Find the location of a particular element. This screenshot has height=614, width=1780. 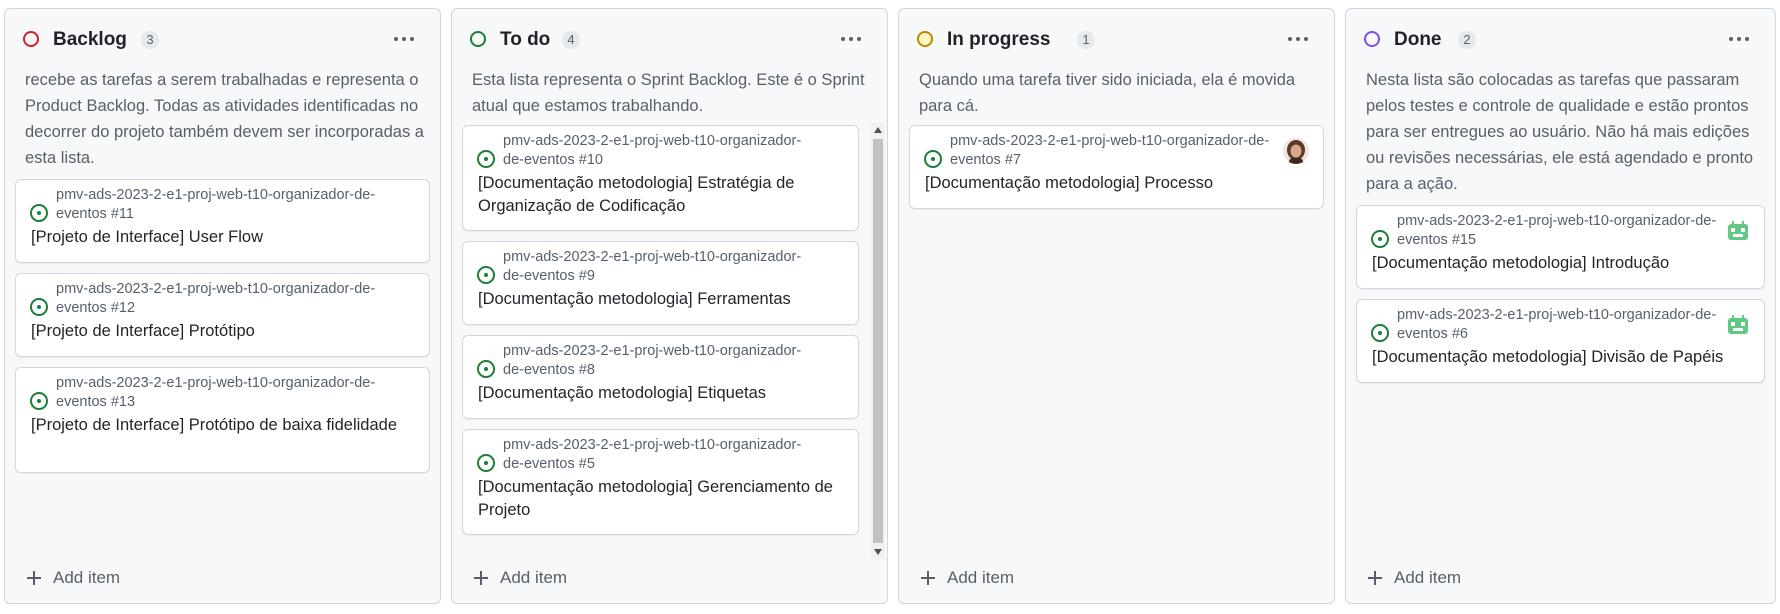

count-badge: 4 is located at coordinates (571, 40).